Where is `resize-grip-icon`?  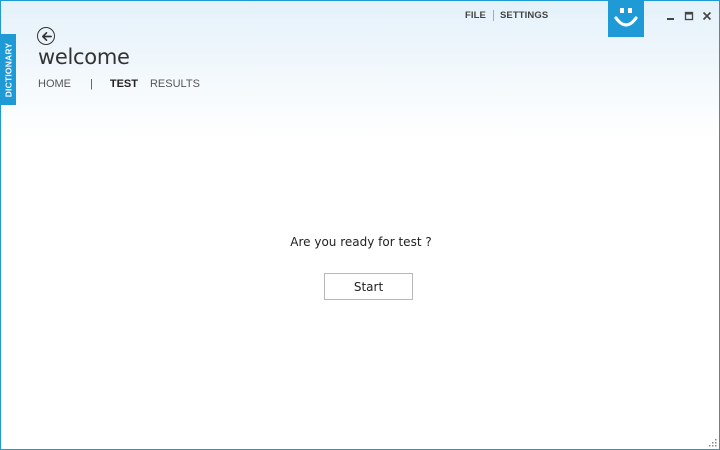 resize-grip-icon is located at coordinates (712, 442).